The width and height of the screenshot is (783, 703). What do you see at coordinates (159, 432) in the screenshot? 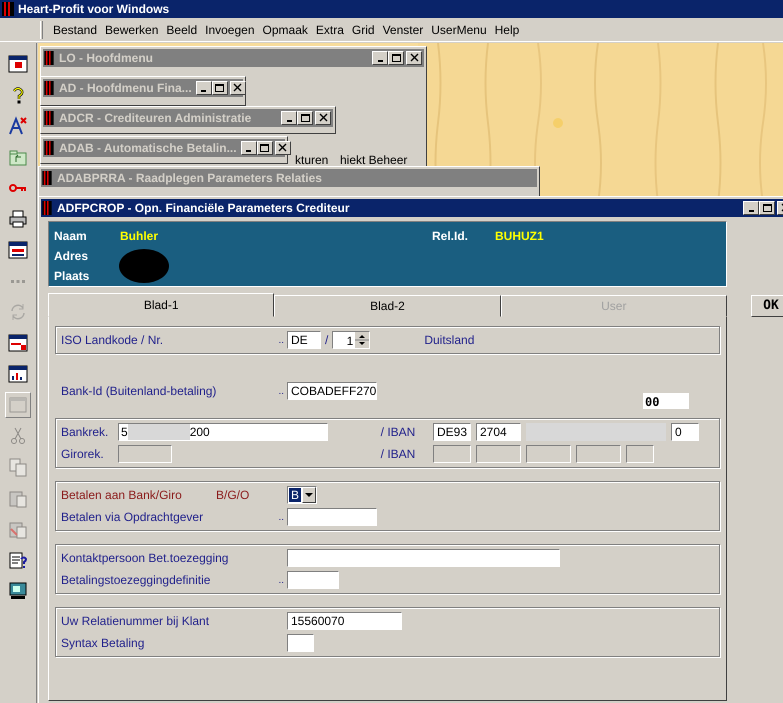
I see `redaction-mark` at bounding box center [159, 432].